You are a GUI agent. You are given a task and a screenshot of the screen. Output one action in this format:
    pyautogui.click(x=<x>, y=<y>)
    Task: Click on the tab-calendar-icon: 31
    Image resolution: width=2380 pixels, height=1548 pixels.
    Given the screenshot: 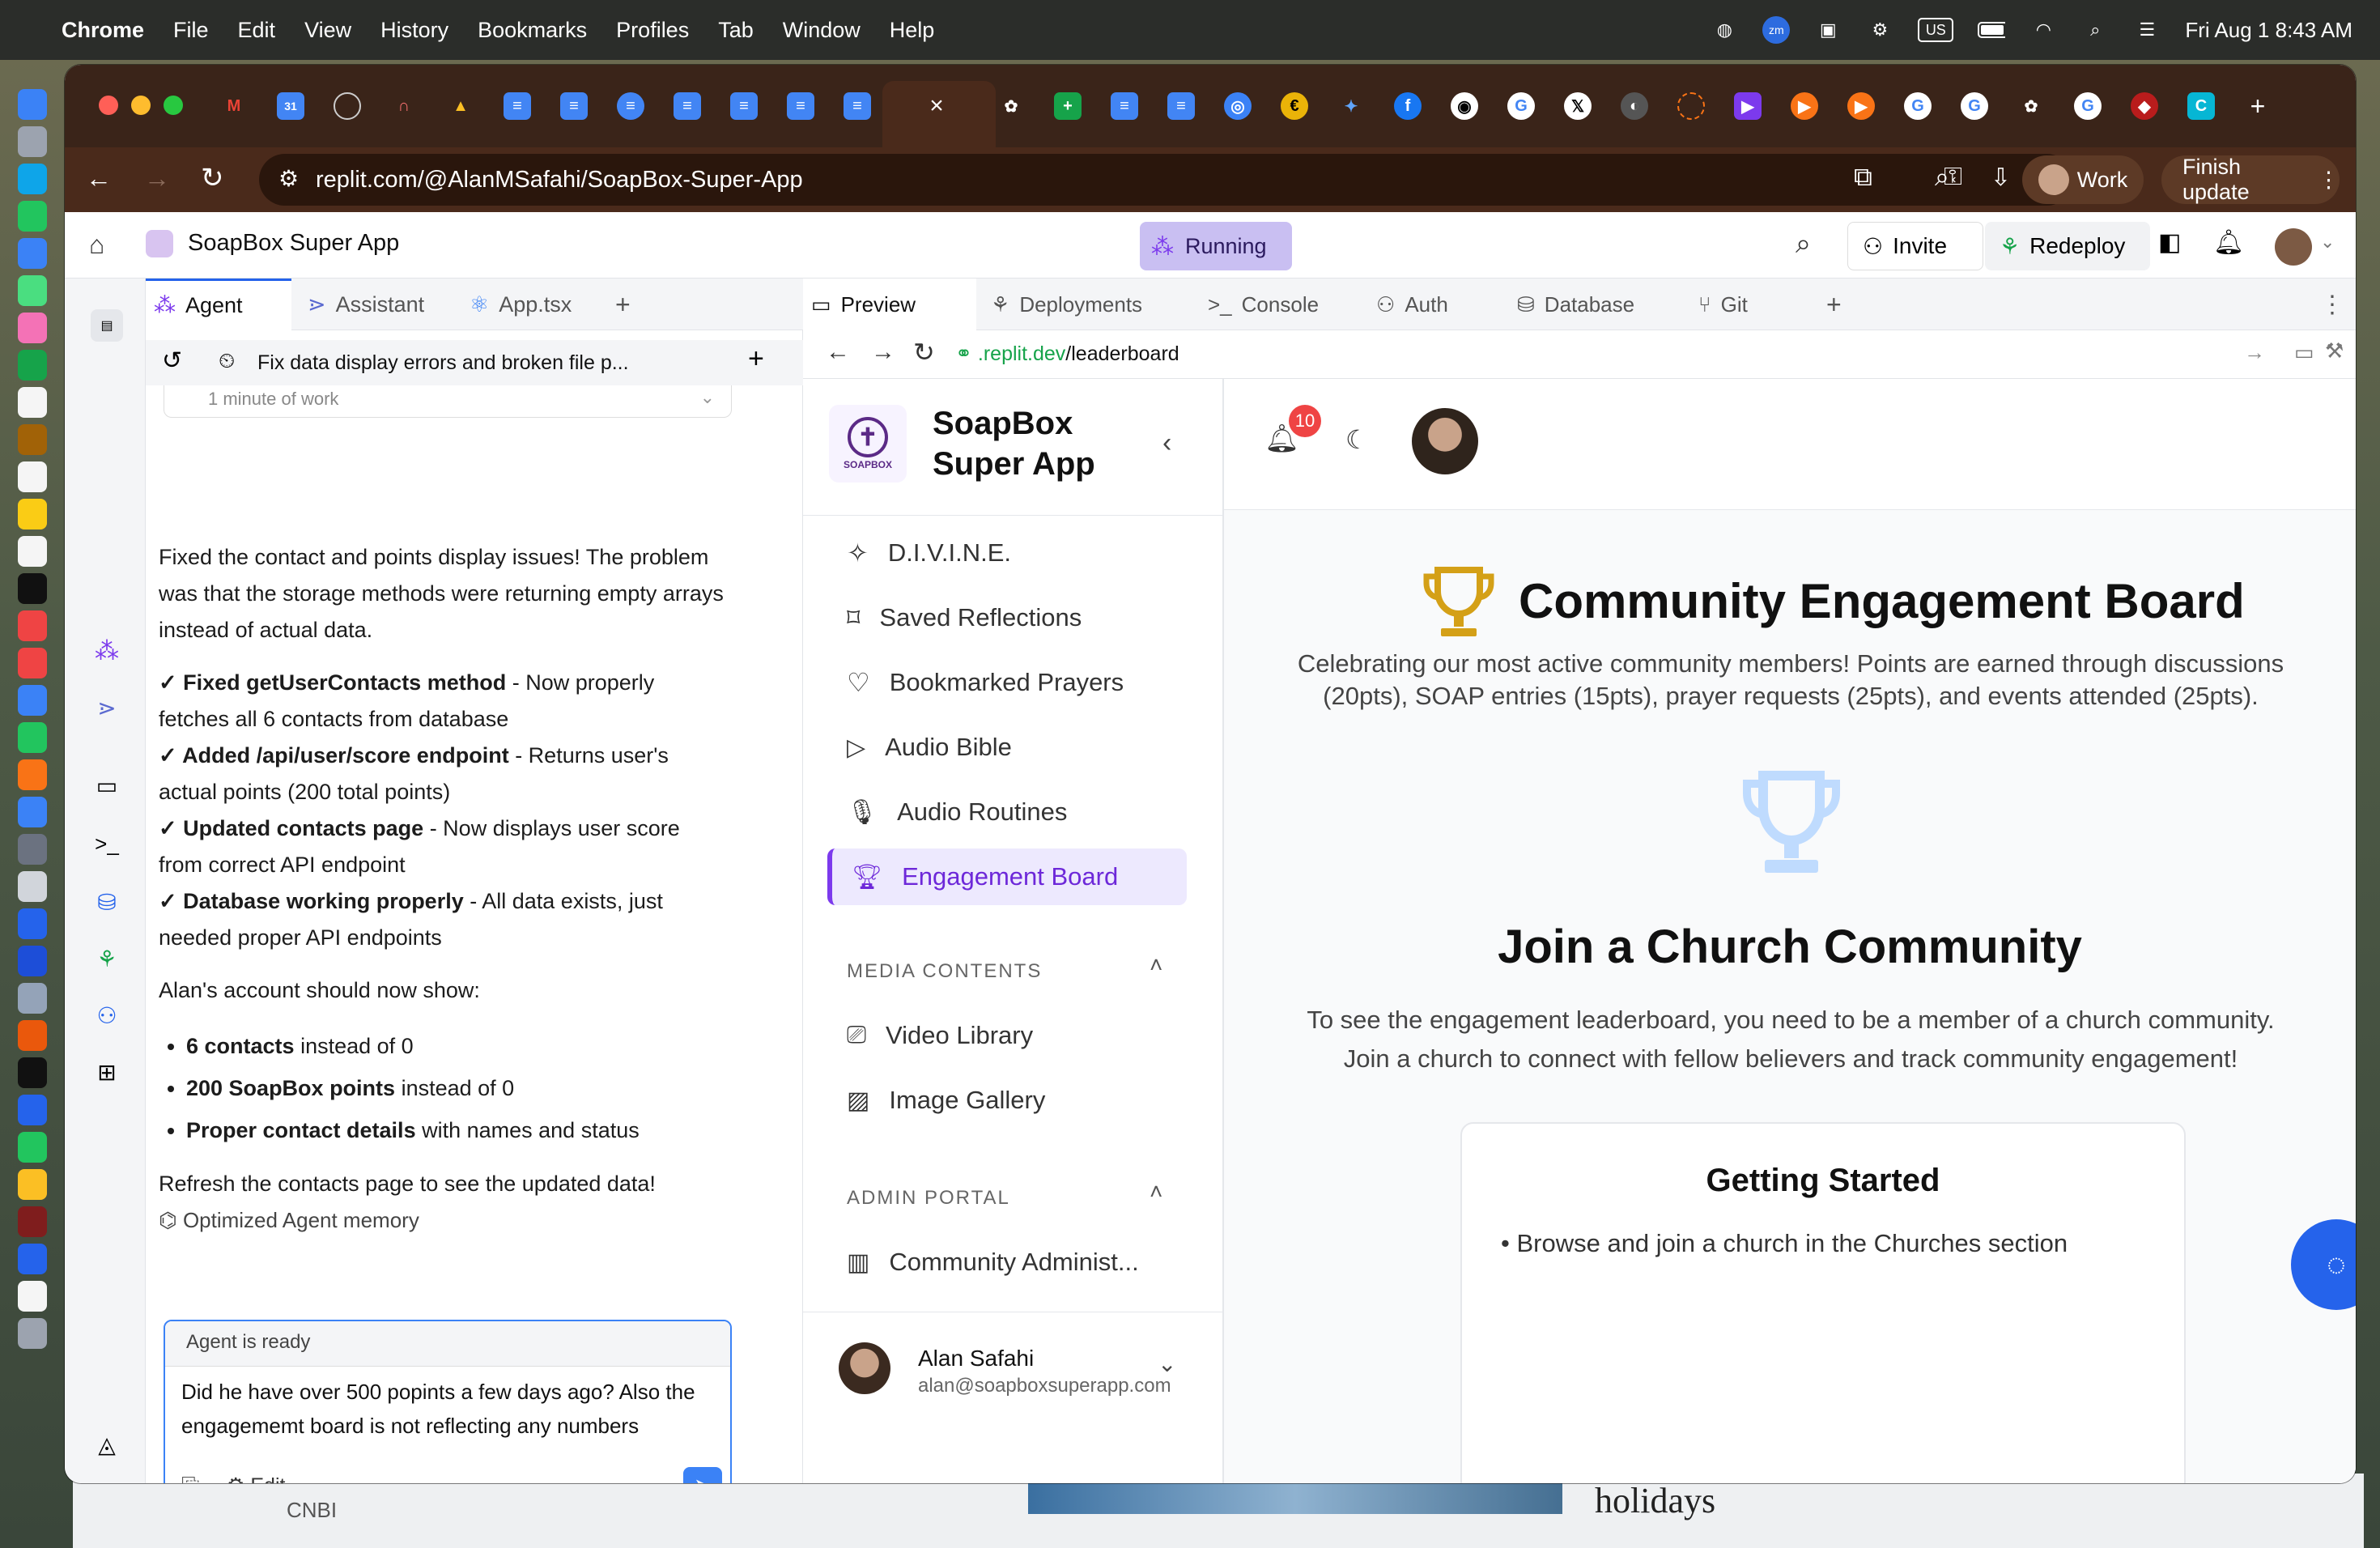 What is the action you would take?
    pyautogui.click(x=290, y=106)
    